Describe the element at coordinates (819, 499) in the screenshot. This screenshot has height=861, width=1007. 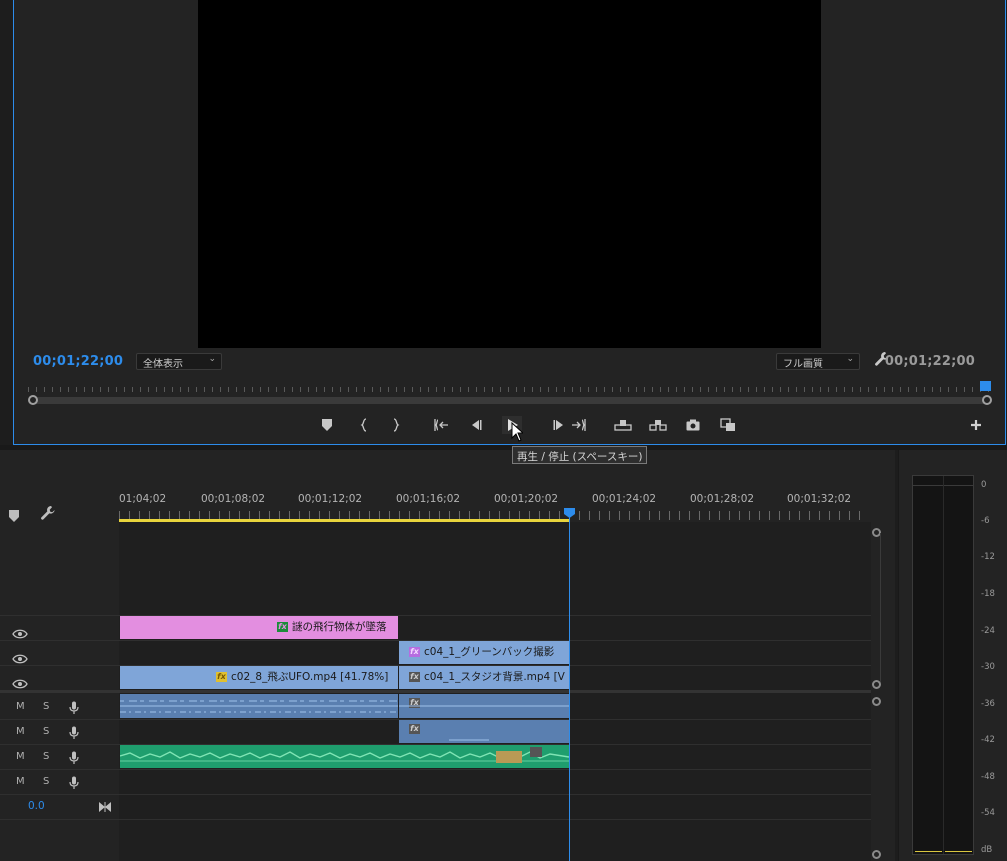
I see `ruler-label: 00;01;32;02` at that location.